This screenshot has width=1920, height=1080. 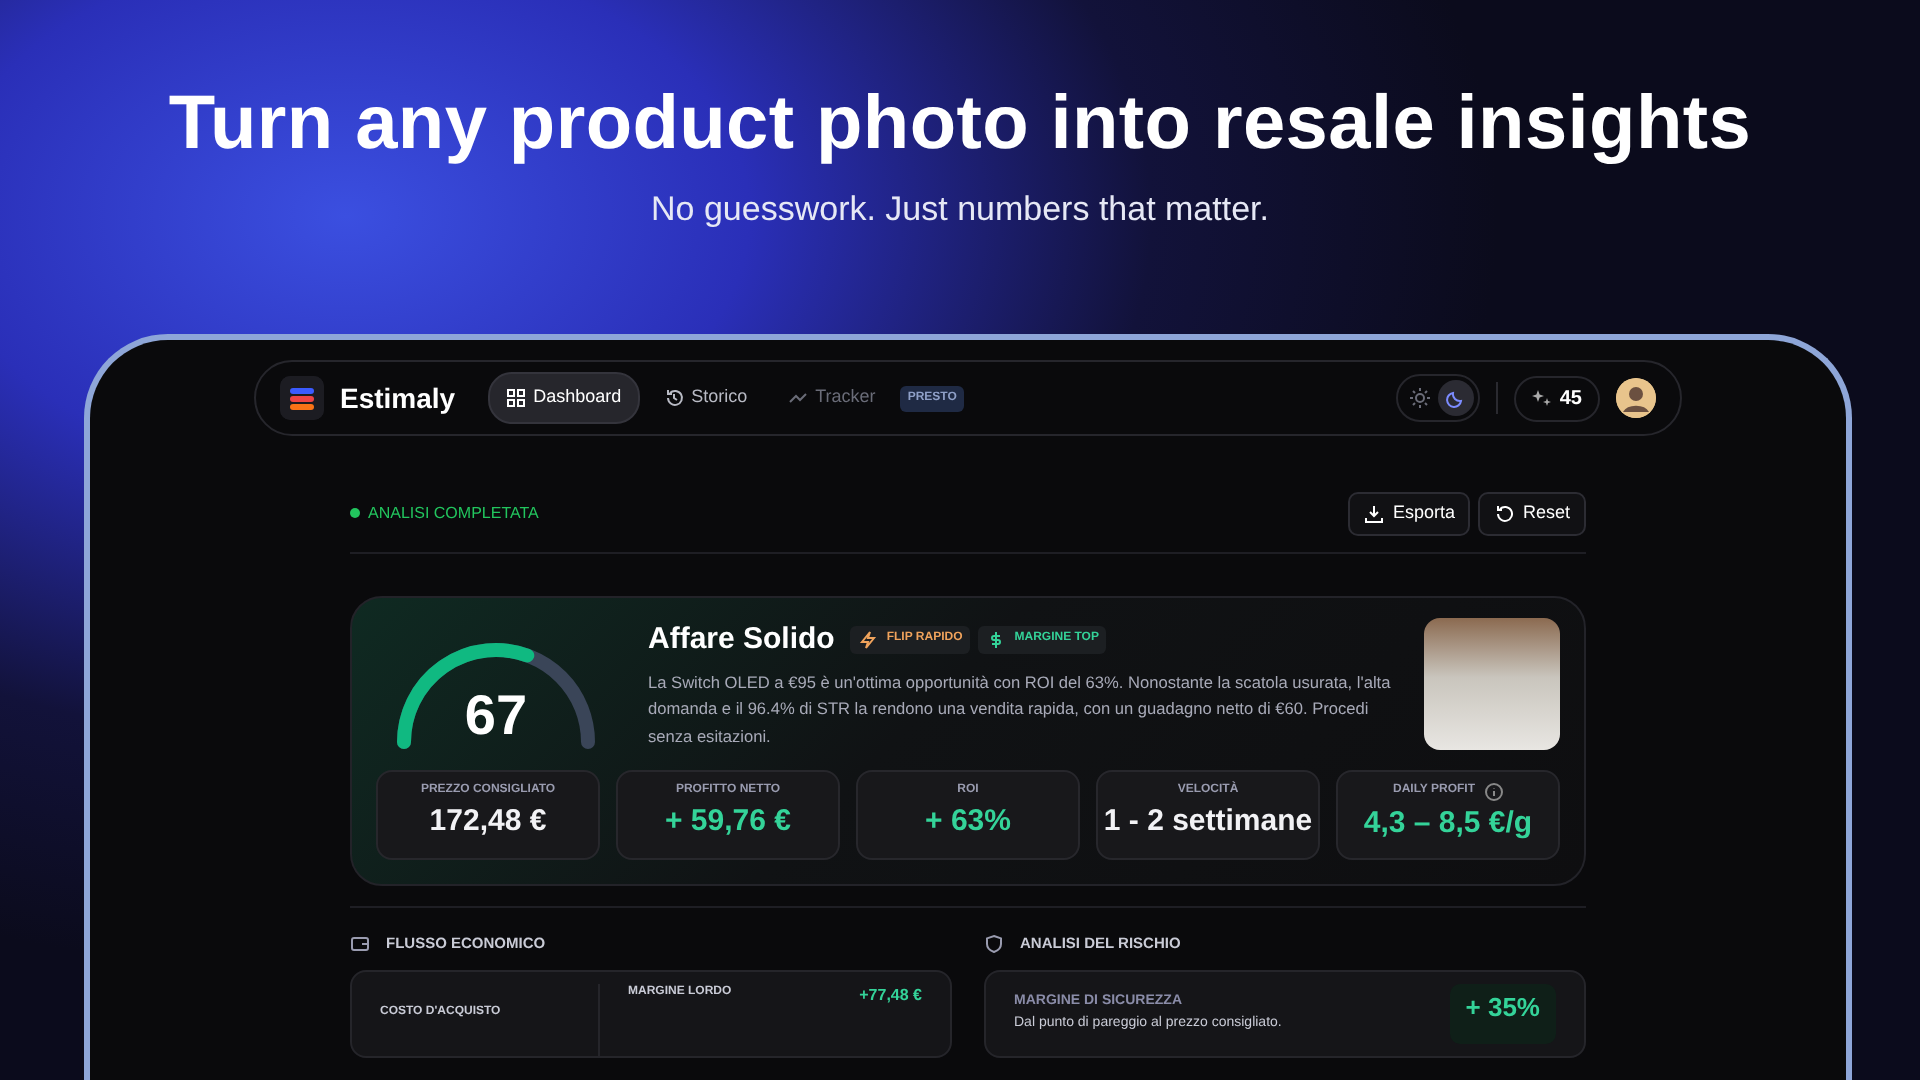 What do you see at coordinates (996, 639) in the screenshot?
I see `dollar-icon` at bounding box center [996, 639].